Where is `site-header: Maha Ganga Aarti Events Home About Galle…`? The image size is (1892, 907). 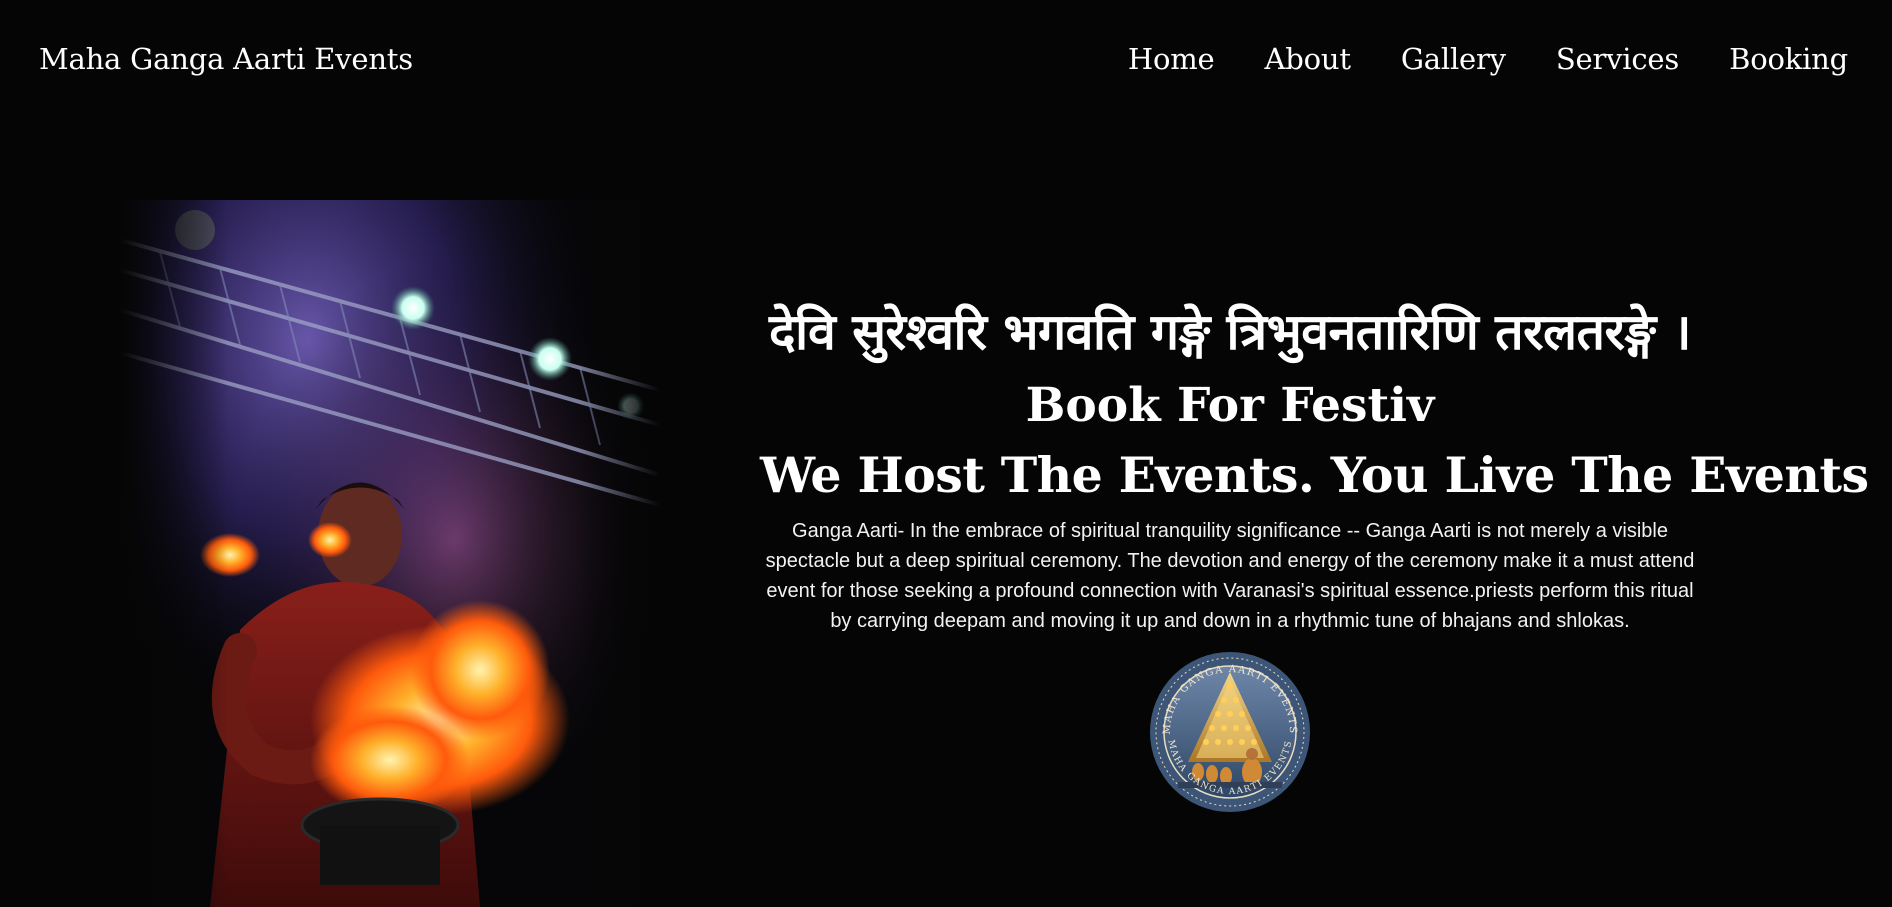 site-header: Maha Ganga Aarti Events Home About Galle… is located at coordinates (946, 65).